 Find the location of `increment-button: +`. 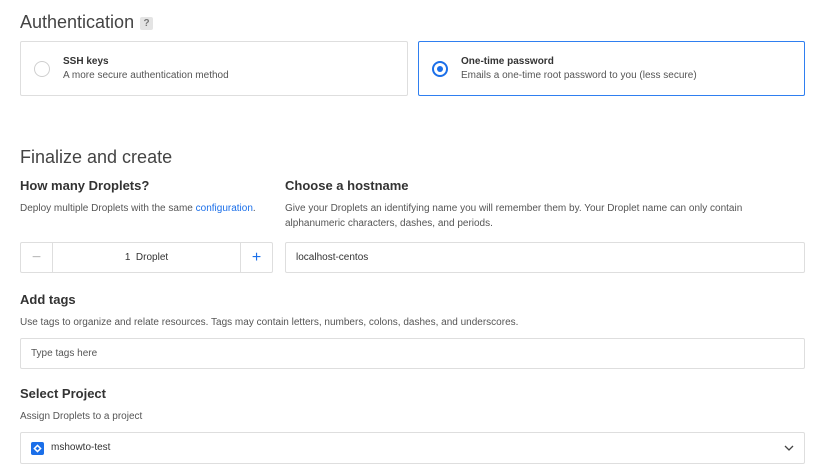

increment-button: + is located at coordinates (256, 257).